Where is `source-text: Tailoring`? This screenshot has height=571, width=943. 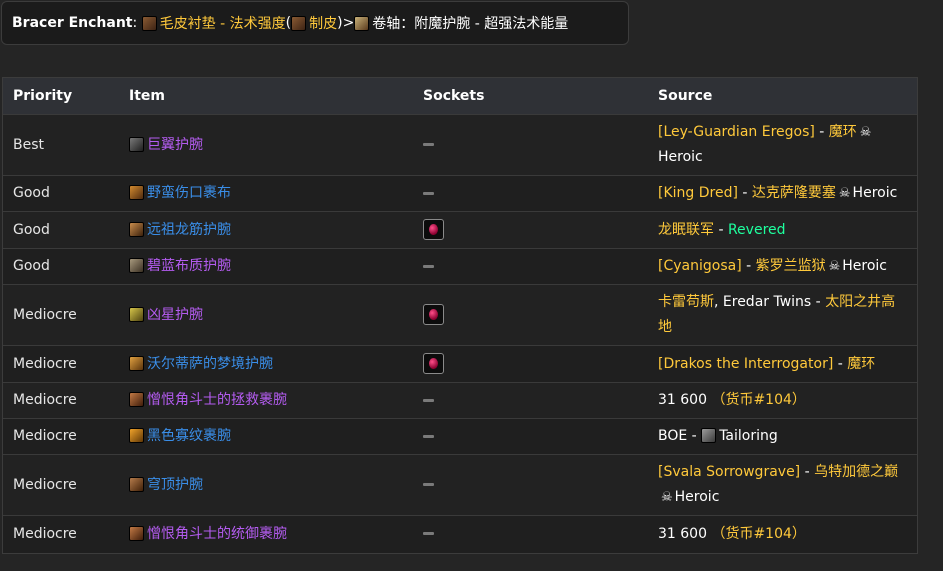 source-text: Tailoring is located at coordinates (748, 436).